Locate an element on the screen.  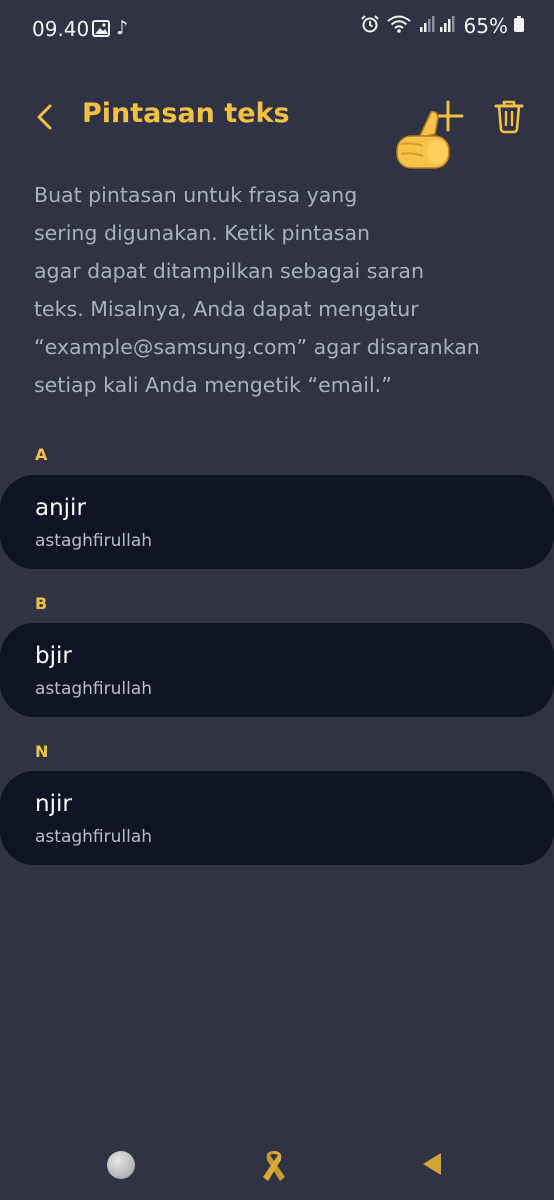
thumbs-up-emoji is located at coordinates (424, 139).